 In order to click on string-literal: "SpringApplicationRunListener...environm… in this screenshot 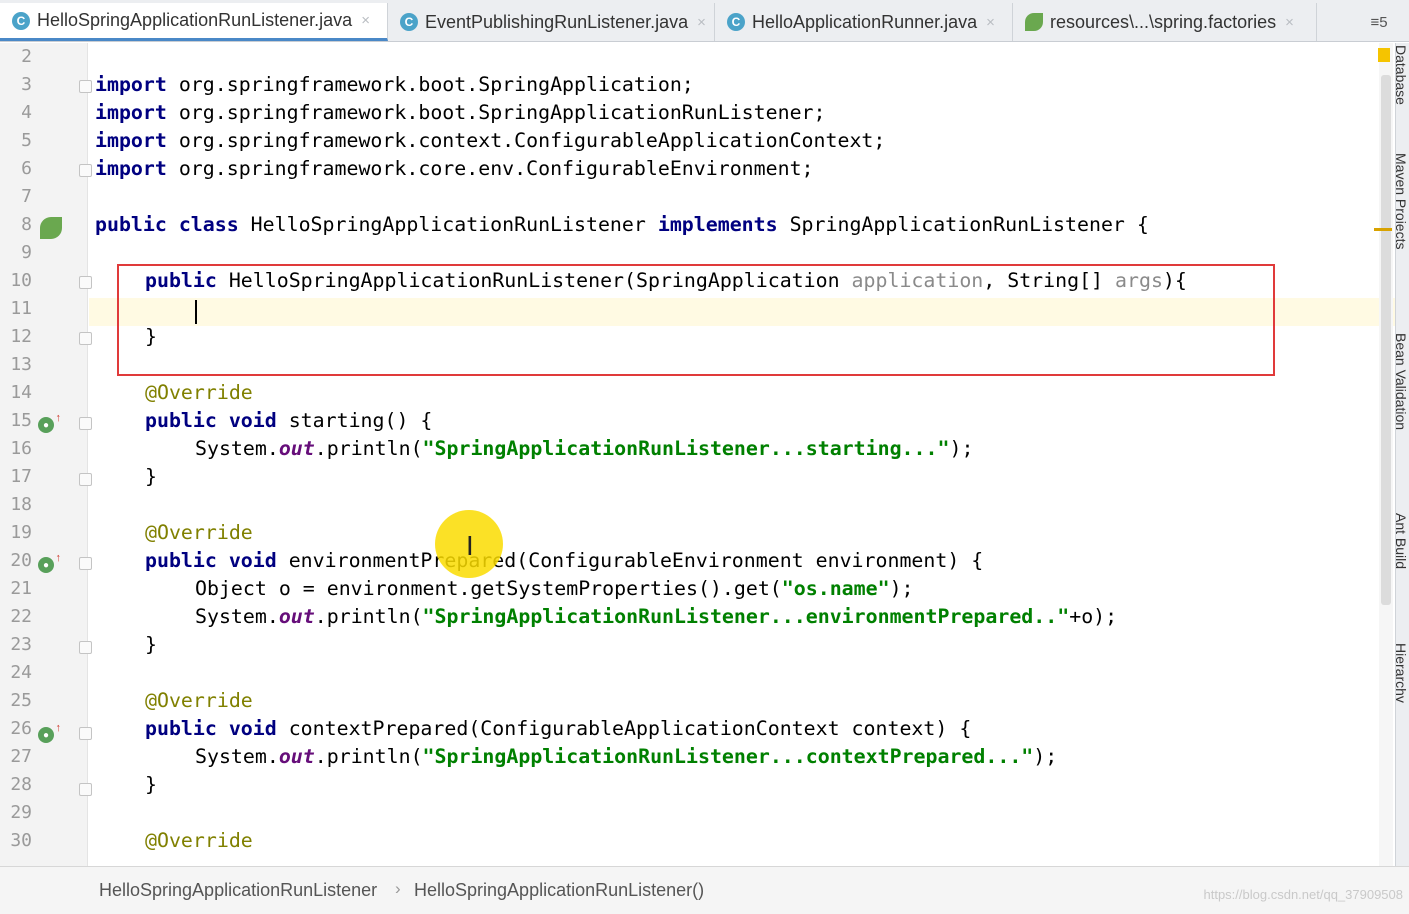, I will do `click(746, 616)`.